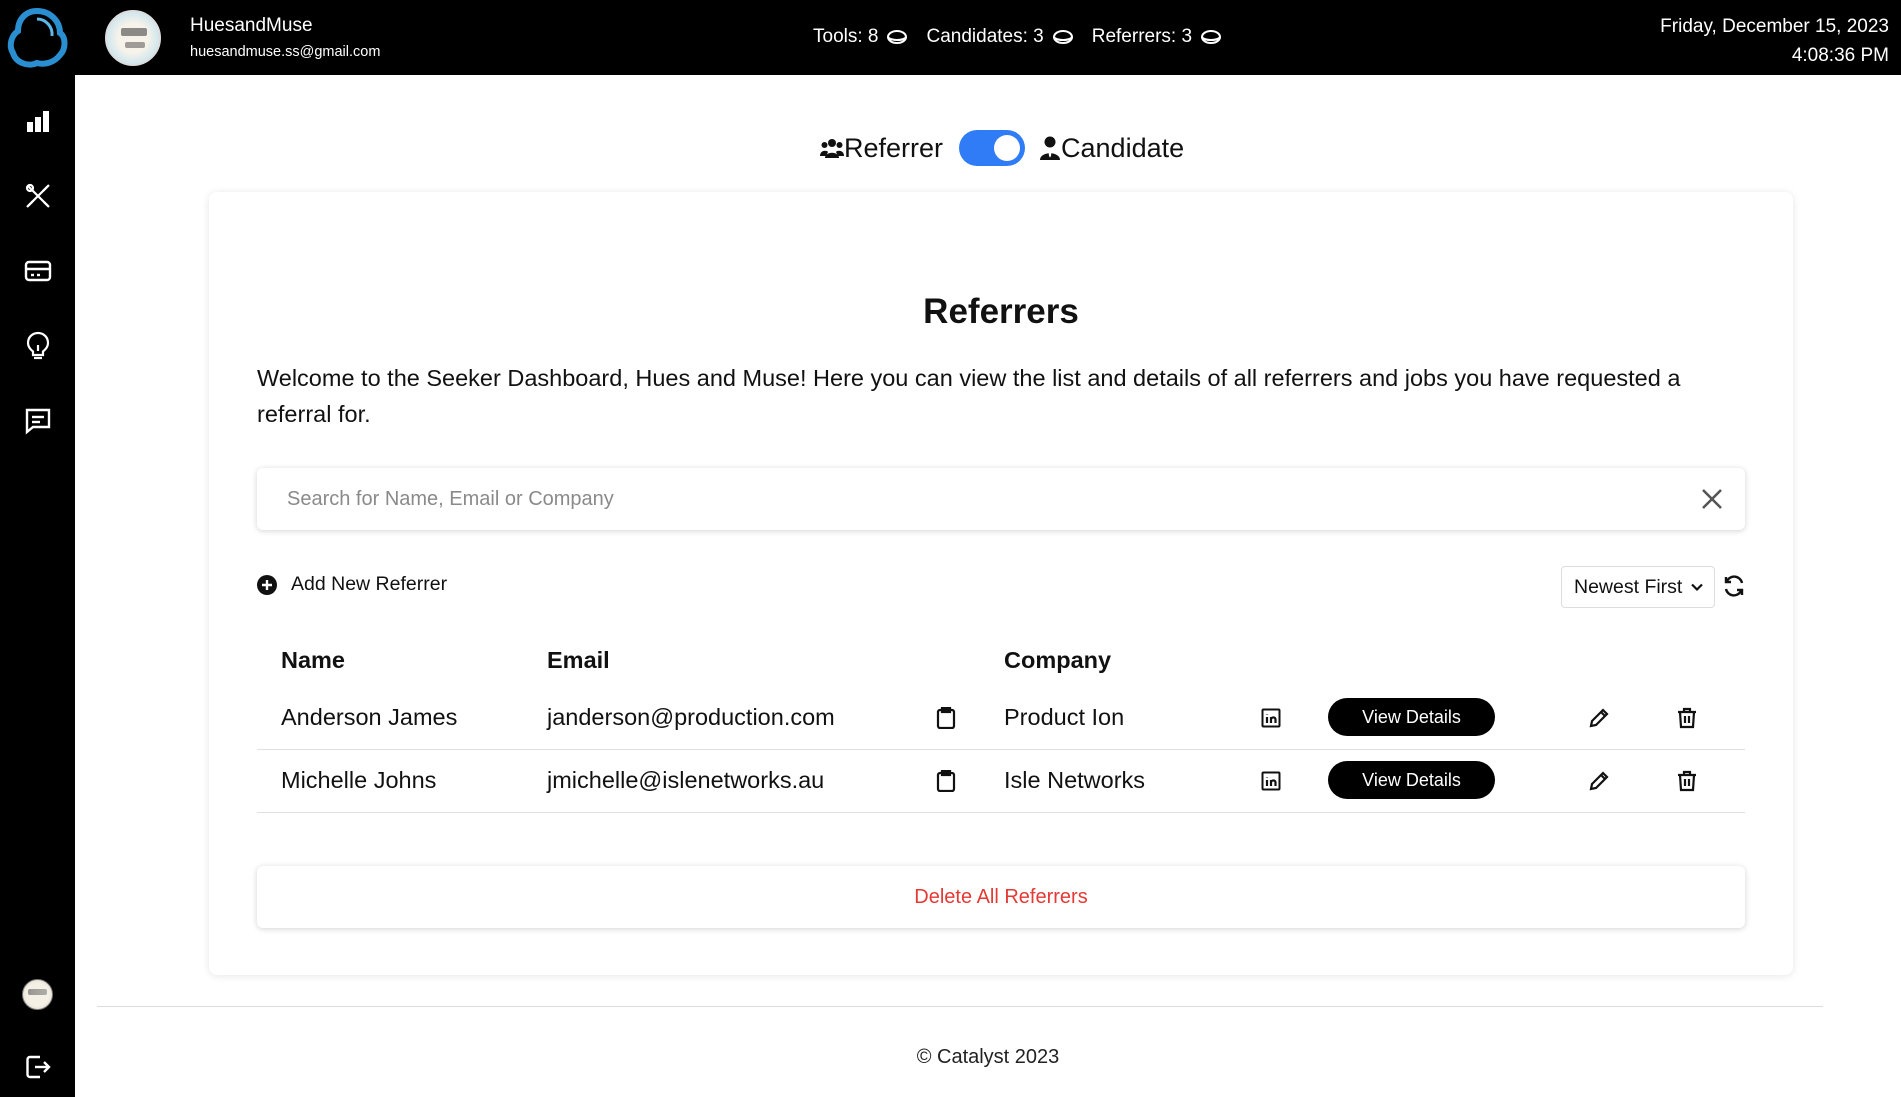 The height and width of the screenshot is (1097, 1901). Describe the element at coordinates (967, 499) in the screenshot. I see `search-input` at that location.